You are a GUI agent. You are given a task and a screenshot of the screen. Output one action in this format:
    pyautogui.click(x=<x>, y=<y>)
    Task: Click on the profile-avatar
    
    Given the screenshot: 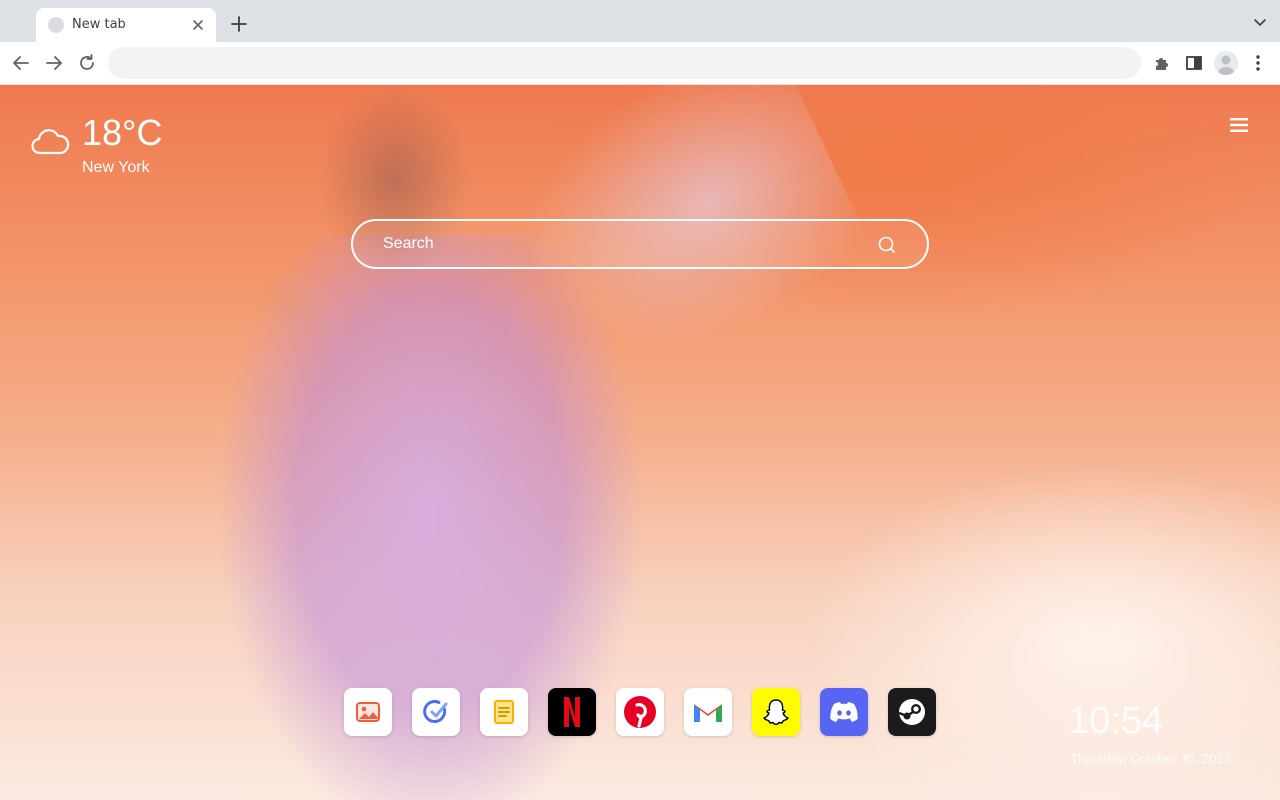 What is the action you would take?
    pyautogui.click(x=1226, y=63)
    